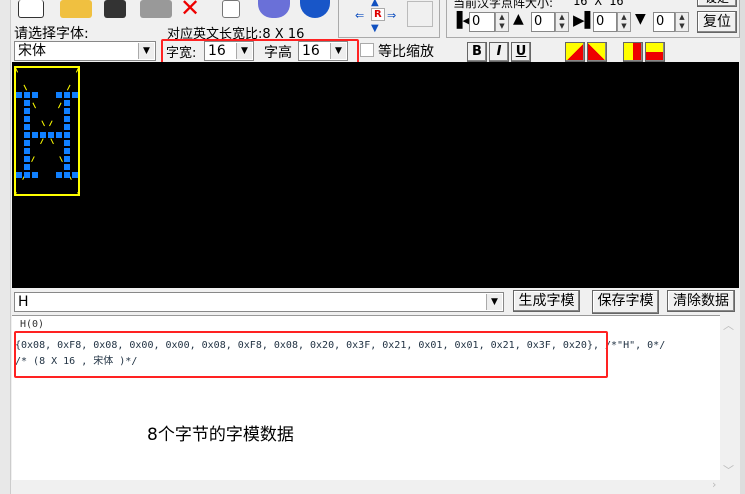  What do you see at coordinates (51, 34) in the screenshot?
I see `select-font-label: 请选择字体:` at bounding box center [51, 34].